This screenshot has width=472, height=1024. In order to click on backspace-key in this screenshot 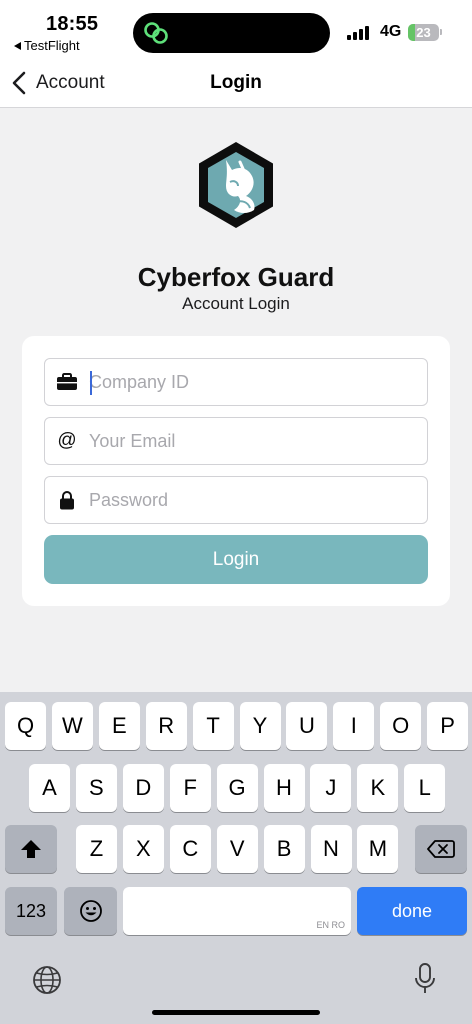, I will do `click(441, 849)`.